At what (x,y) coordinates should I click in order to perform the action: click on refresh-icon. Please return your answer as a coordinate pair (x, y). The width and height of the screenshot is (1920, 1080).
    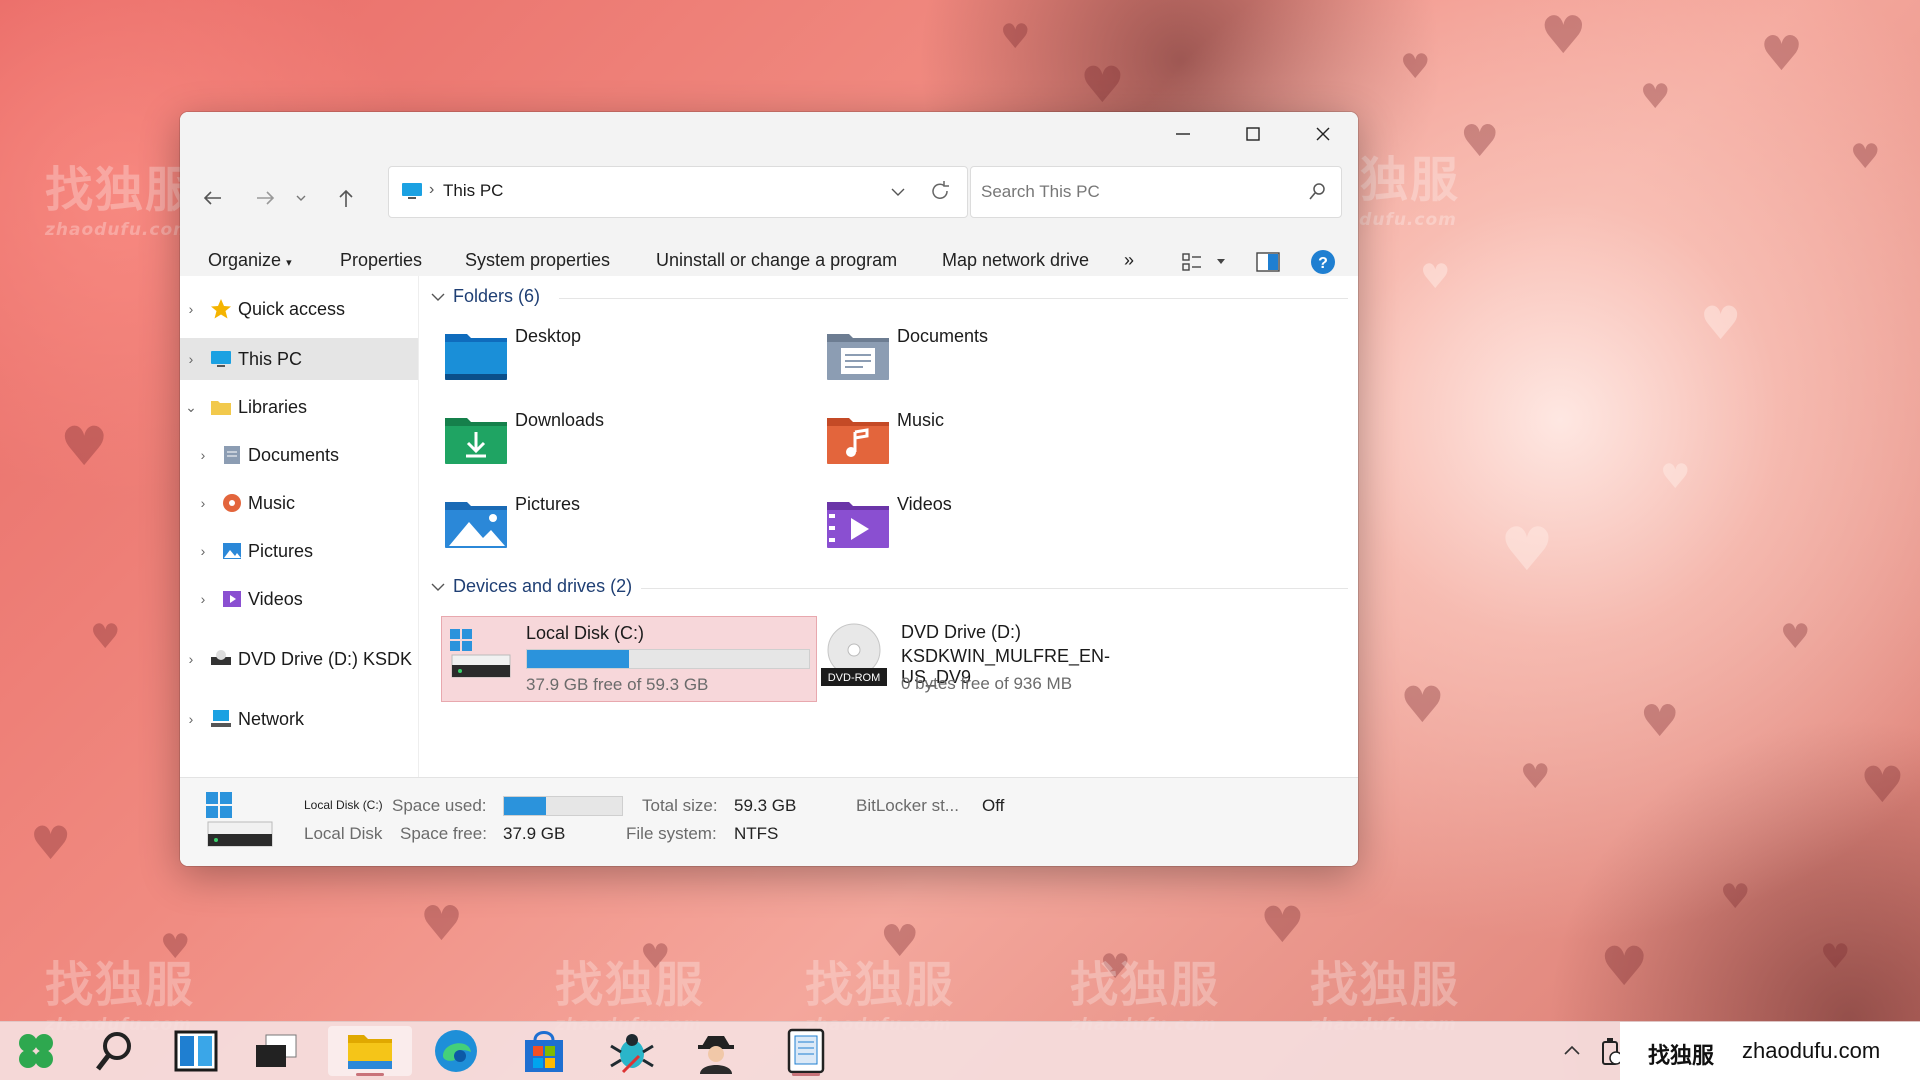
    Looking at the image, I should click on (940, 191).